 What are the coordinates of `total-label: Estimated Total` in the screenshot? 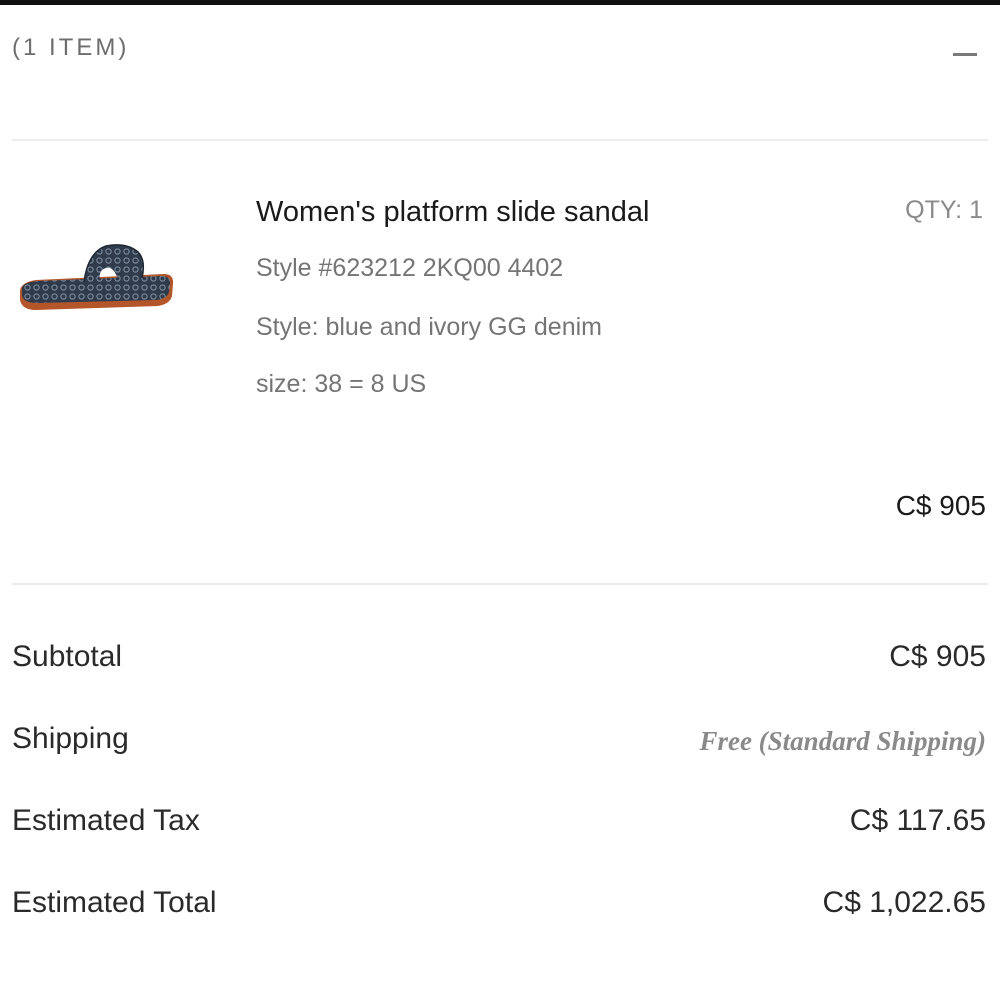 It's located at (114, 902).